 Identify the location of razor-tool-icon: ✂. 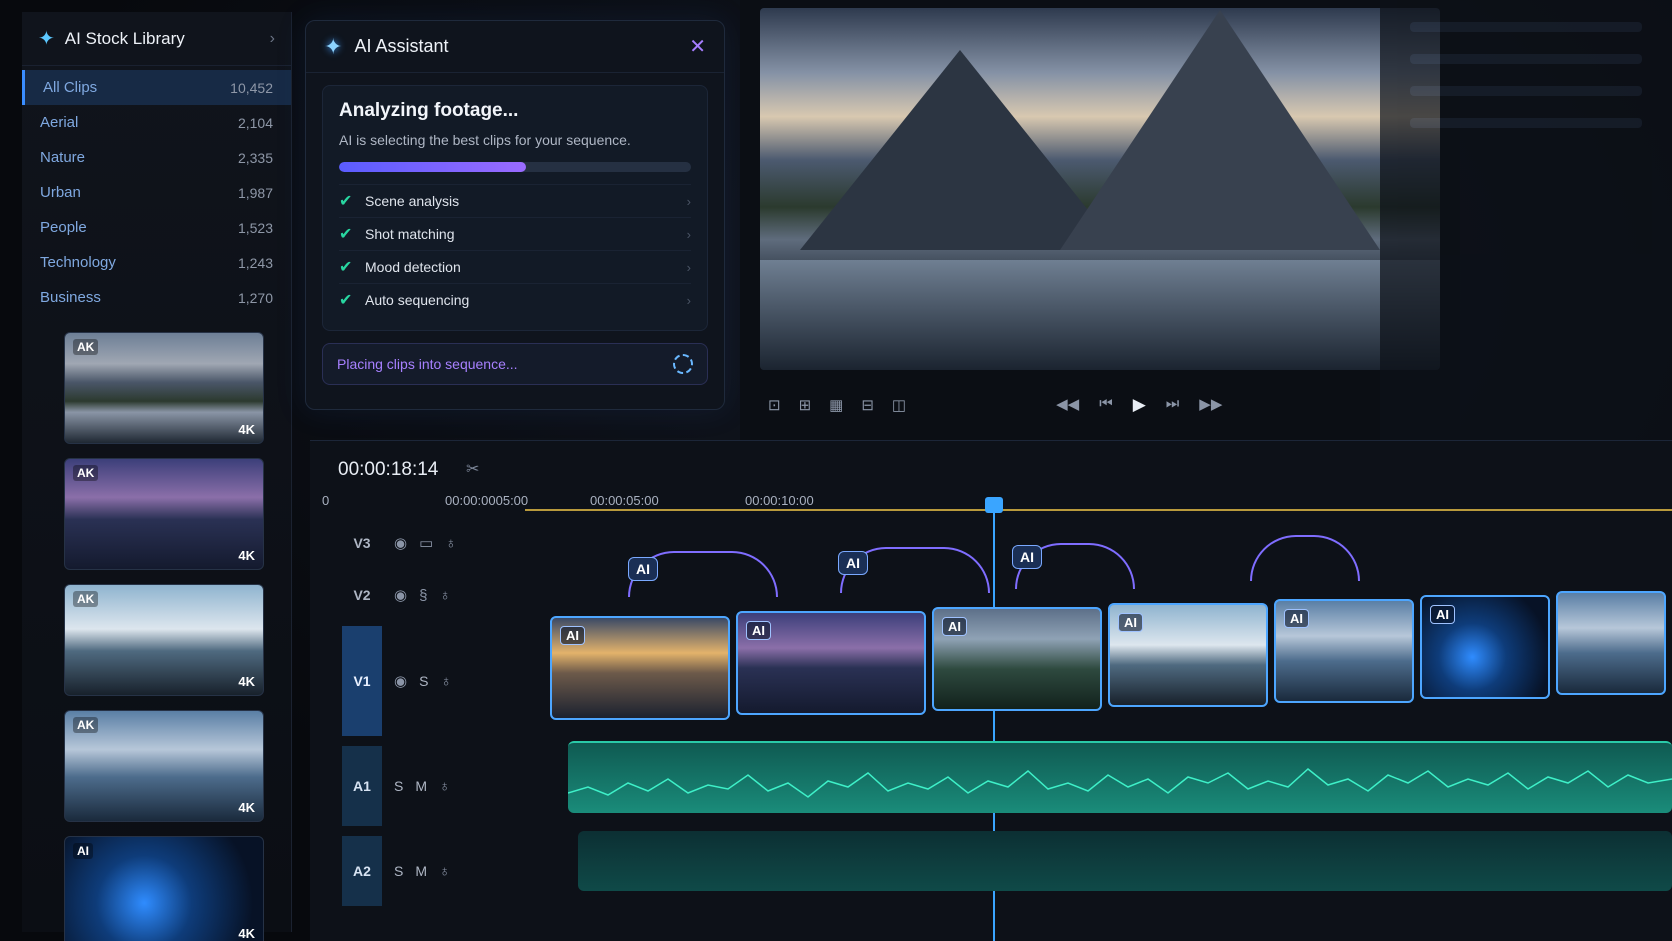
(472, 469).